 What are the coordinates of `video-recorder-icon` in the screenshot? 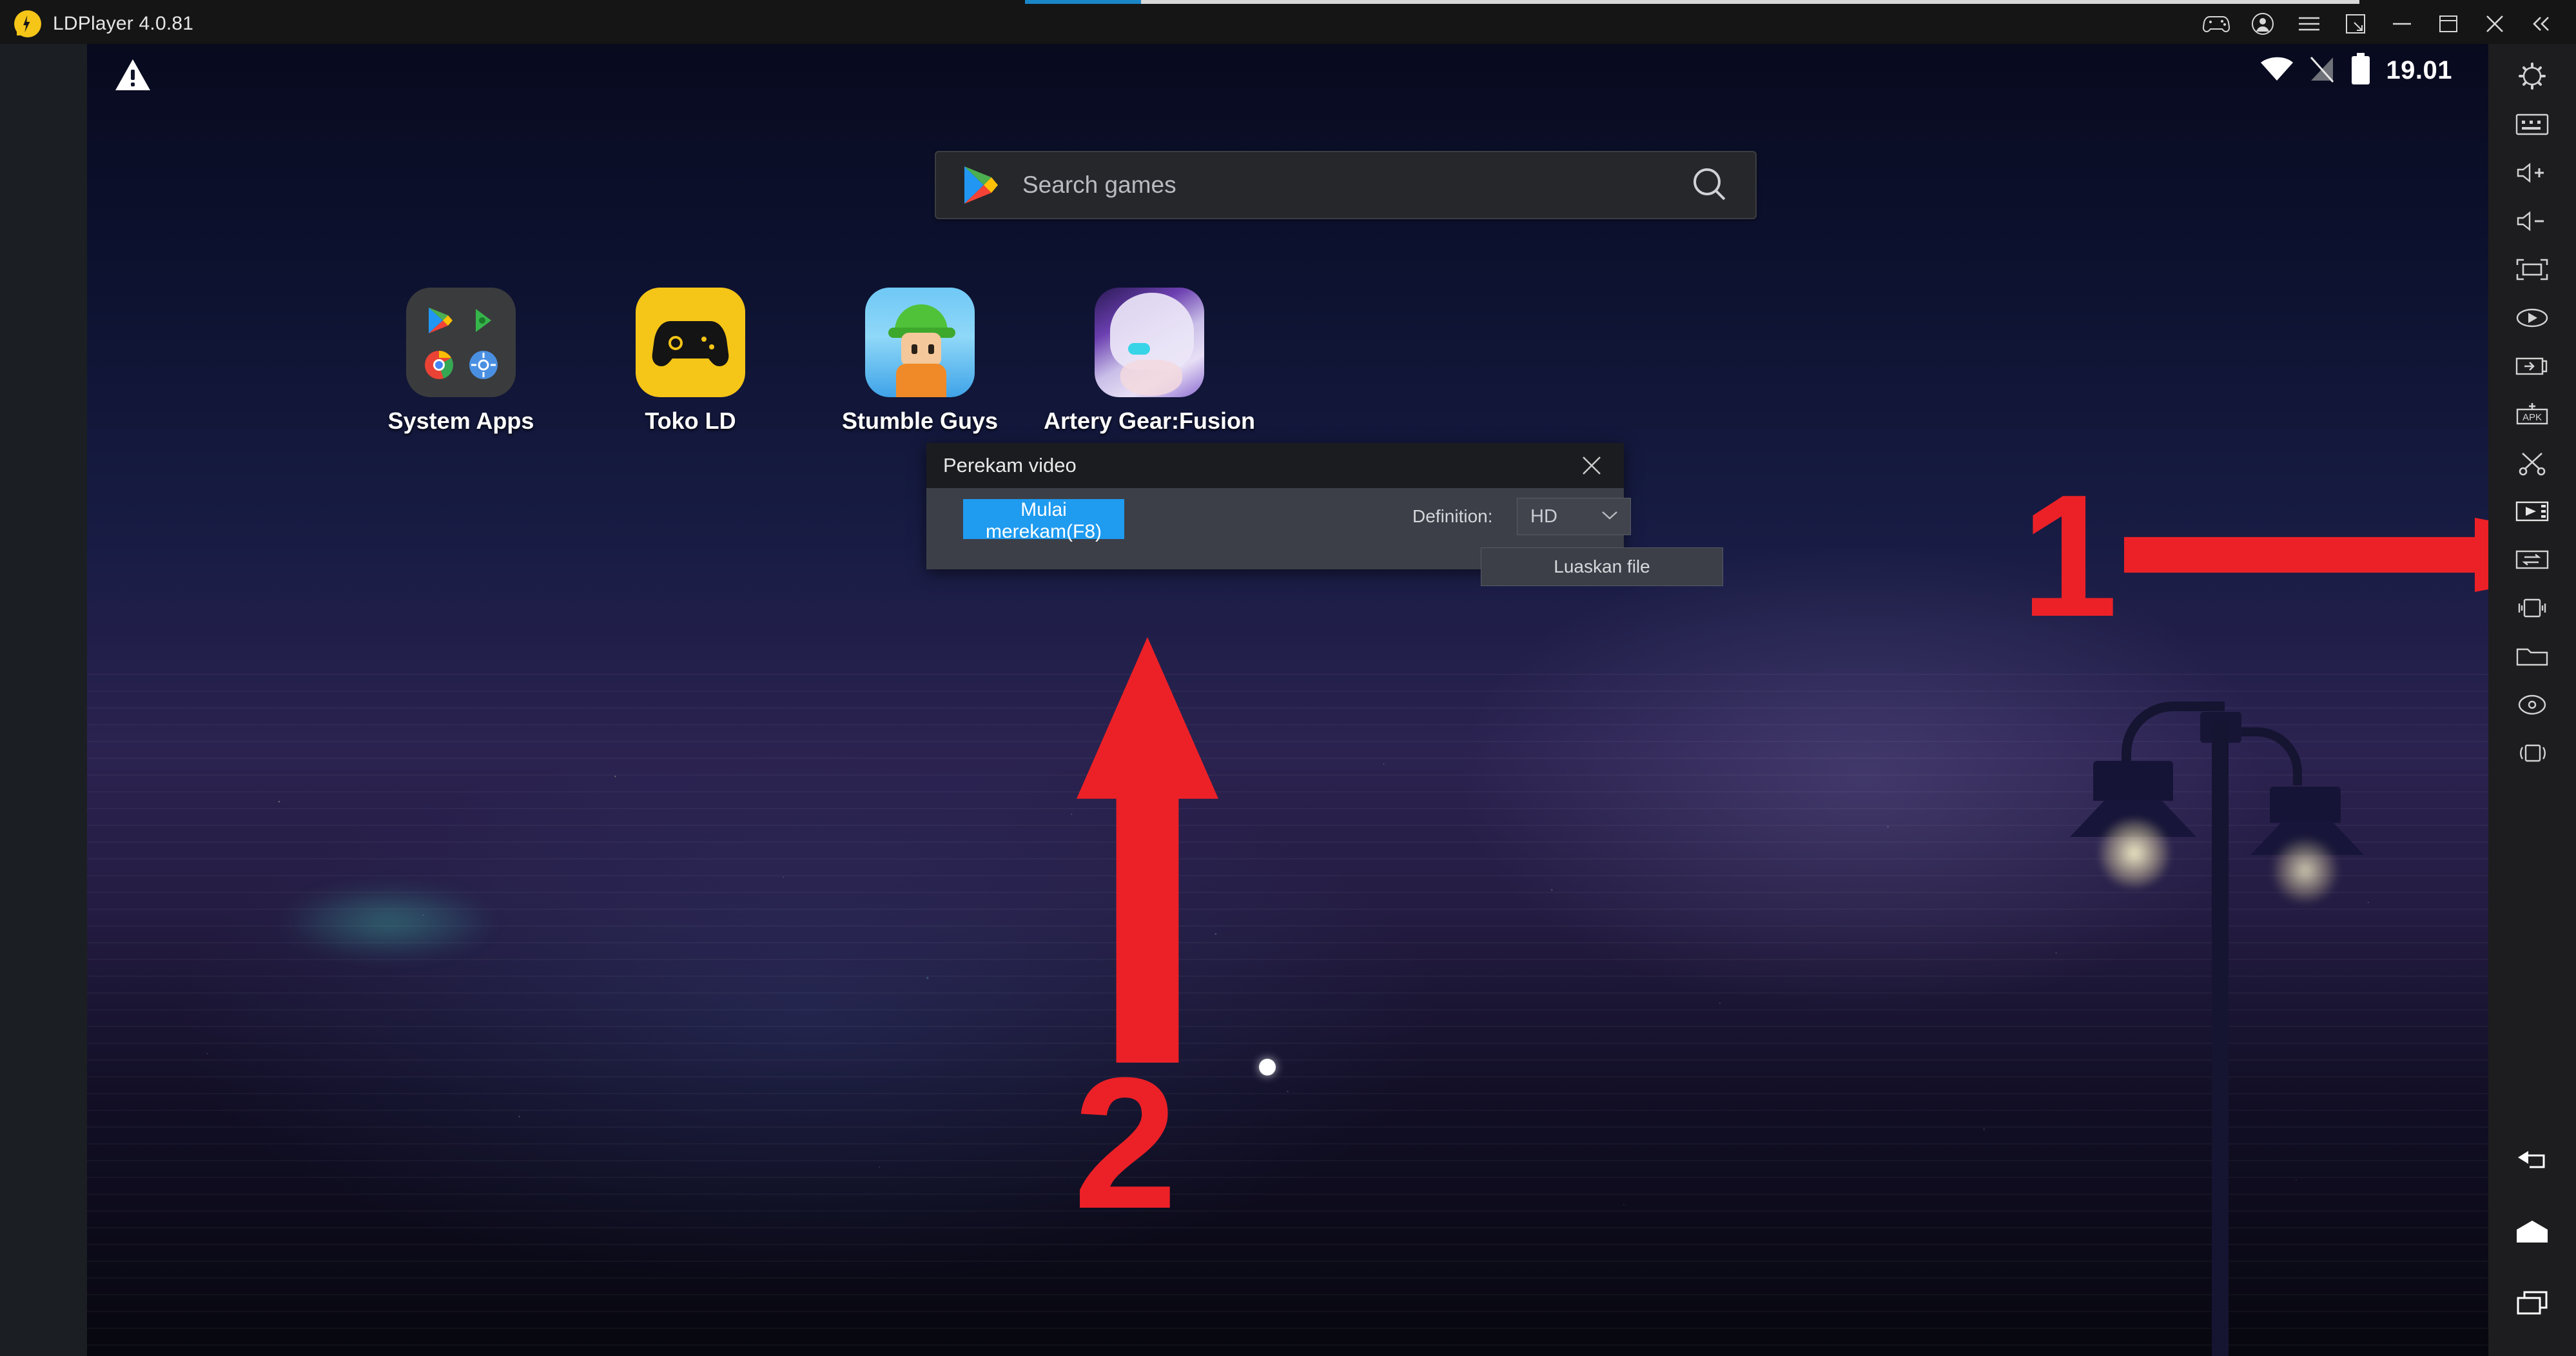 It's located at (2532, 511).